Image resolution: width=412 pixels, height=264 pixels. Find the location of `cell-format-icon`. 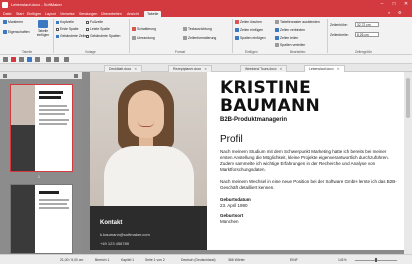

cell-format-icon is located at coordinates (185, 38).